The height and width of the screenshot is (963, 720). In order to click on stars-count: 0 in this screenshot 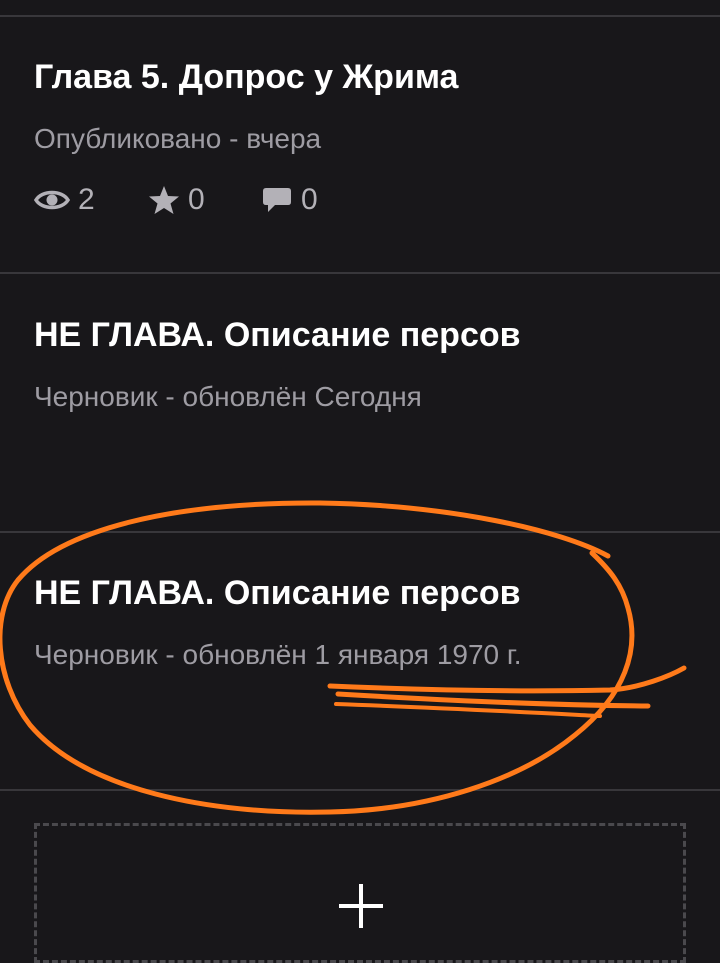, I will do `click(196, 199)`.